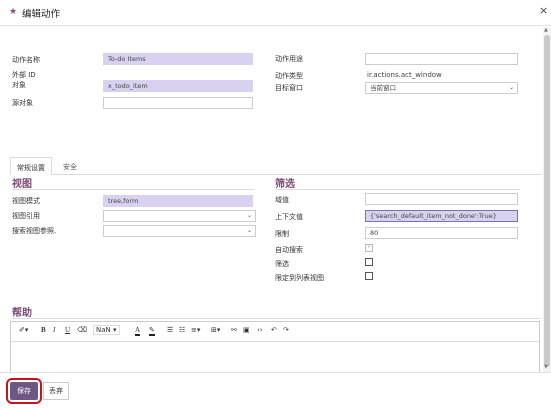 This screenshot has width=551, height=408. I want to click on target-select: 当前窗口 ⌄, so click(441, 88).